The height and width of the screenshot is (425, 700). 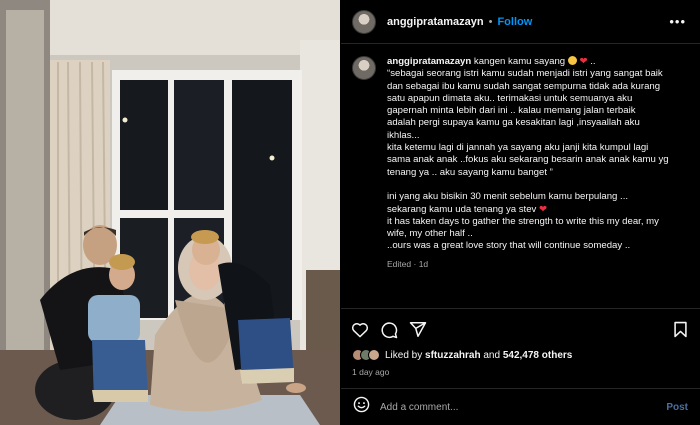 I want to click on caption-line: tenang ya .. aku sayang kamu banget ”, so click(x=470, y=172).